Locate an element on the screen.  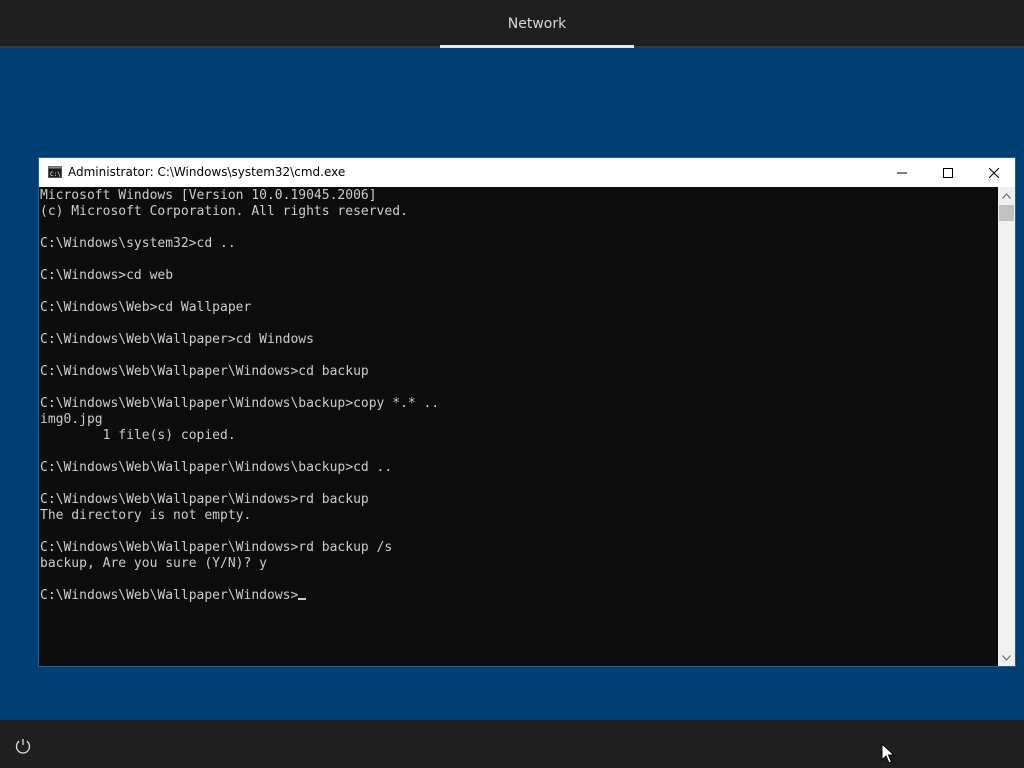
chevron-up-icon is located at coordinates (1006, 195).